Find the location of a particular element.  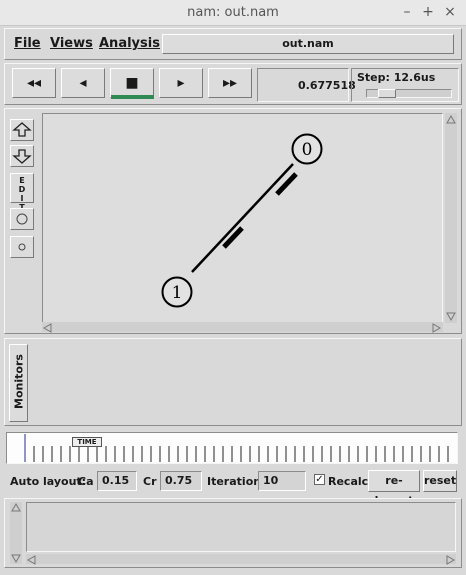

auto-layout-label: Auto layout: is located at coordinates (48, 481).